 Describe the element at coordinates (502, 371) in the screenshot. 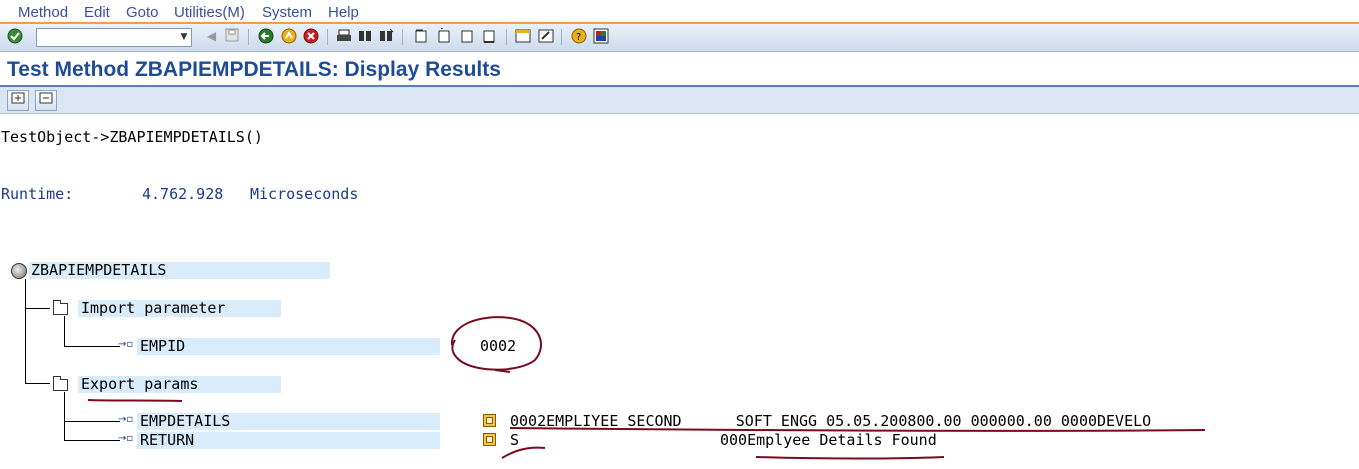

I see `annotation-tail` at that location.